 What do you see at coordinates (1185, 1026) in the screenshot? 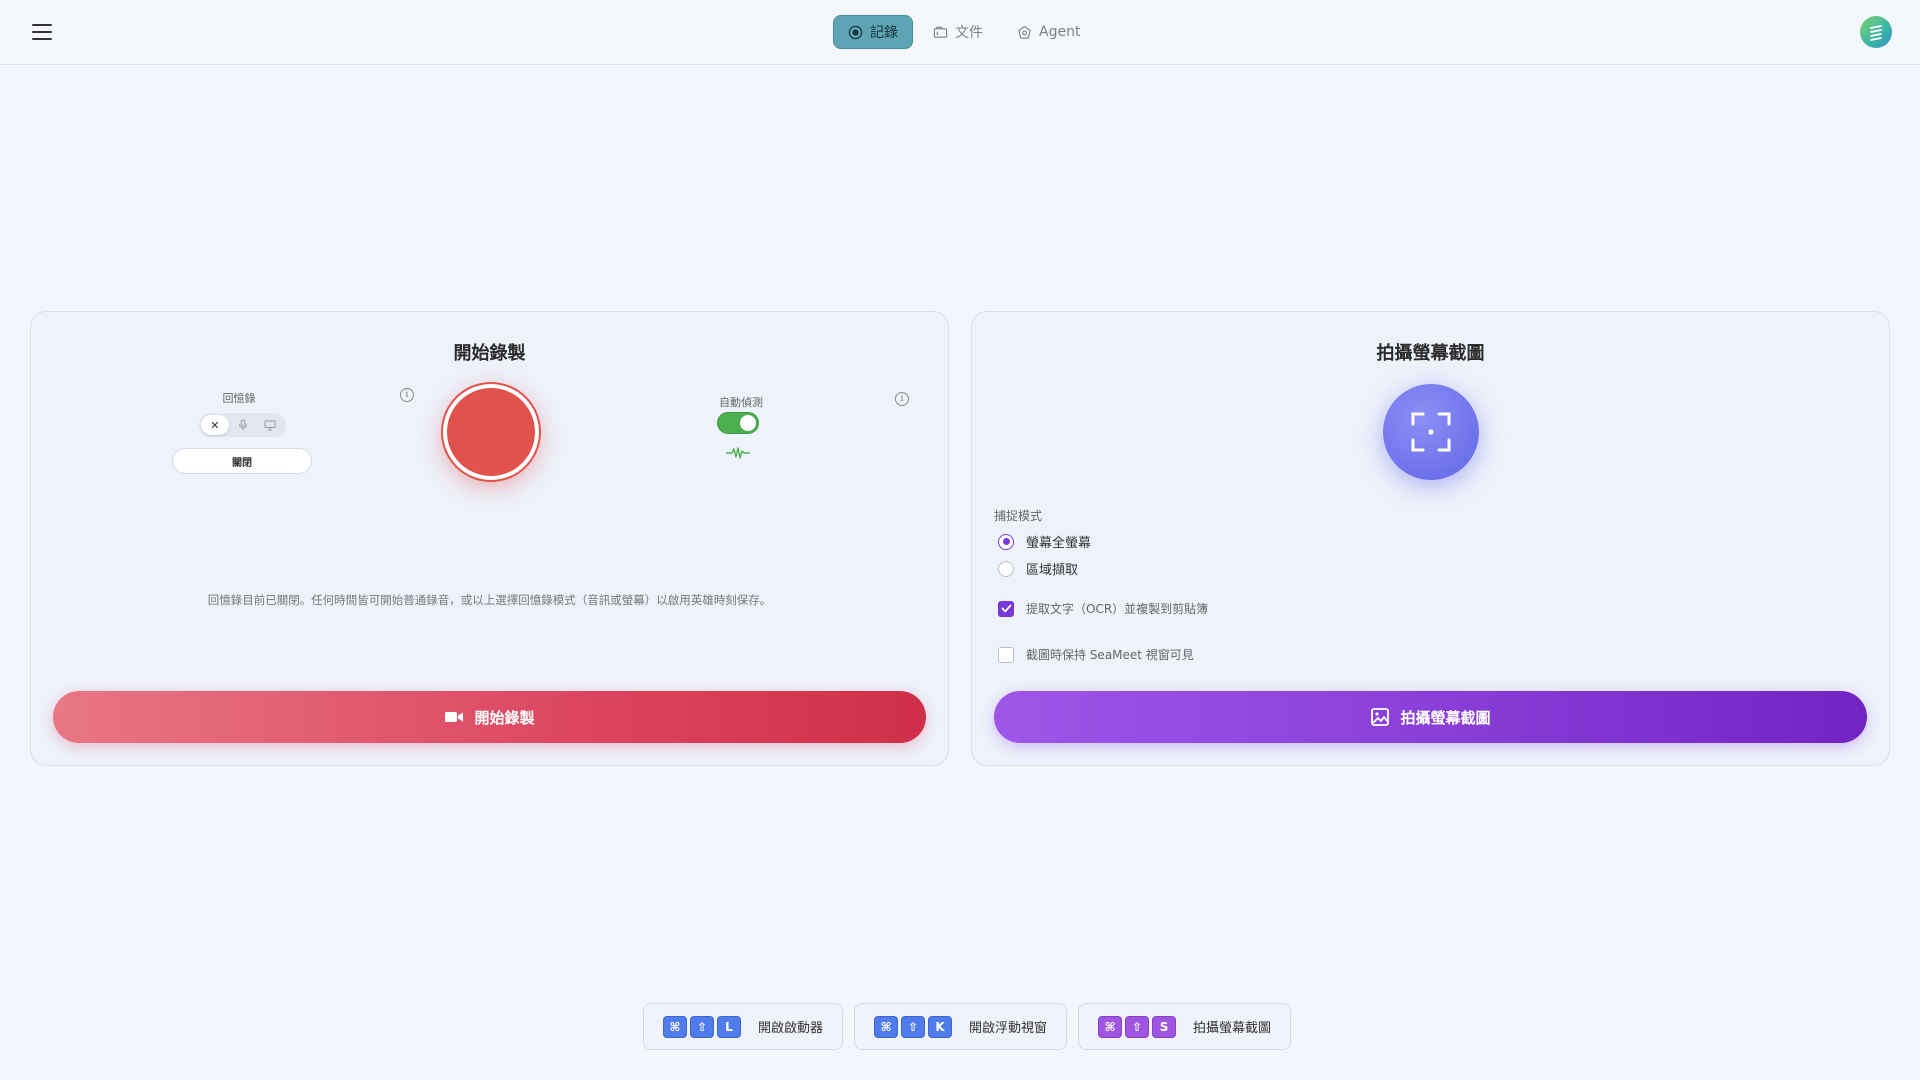
I see `shortcut-take-screenshot: ⌘ ⇧ S 拍攝螢幕截圖` at bounding box center [1185, 1026].